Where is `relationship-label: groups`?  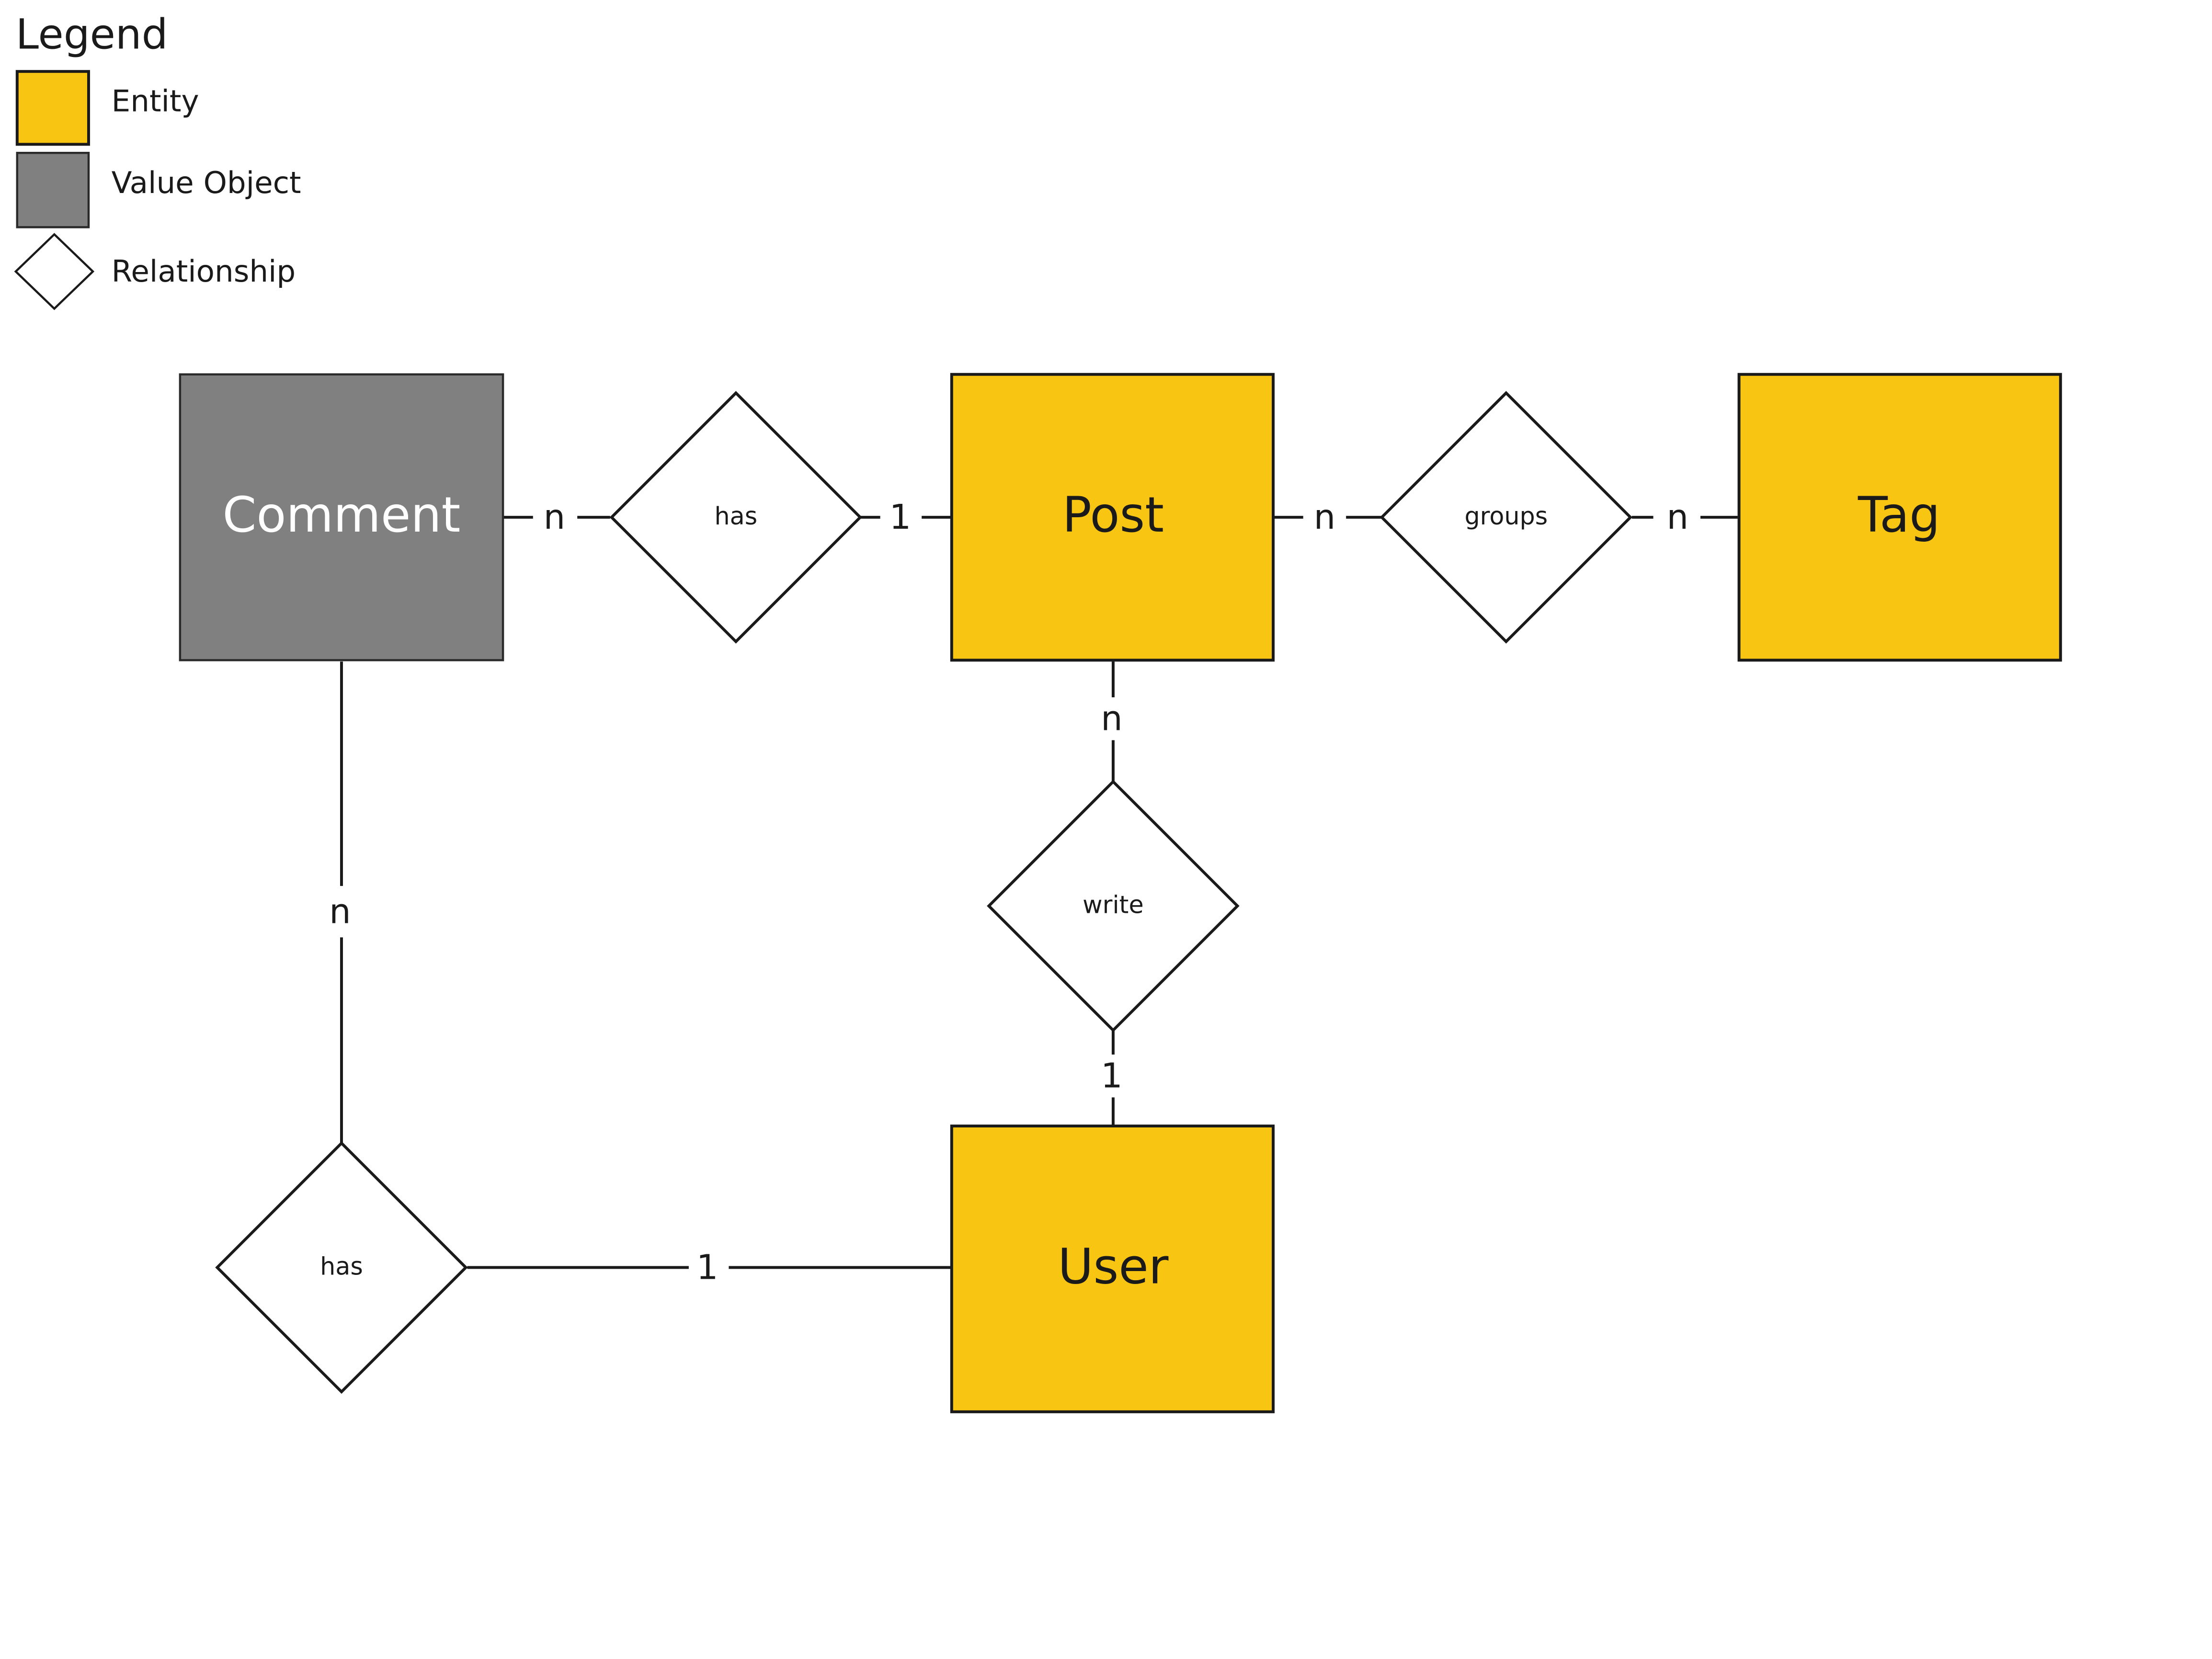 relationship-label: groups is located at coordinates (1506, 516).